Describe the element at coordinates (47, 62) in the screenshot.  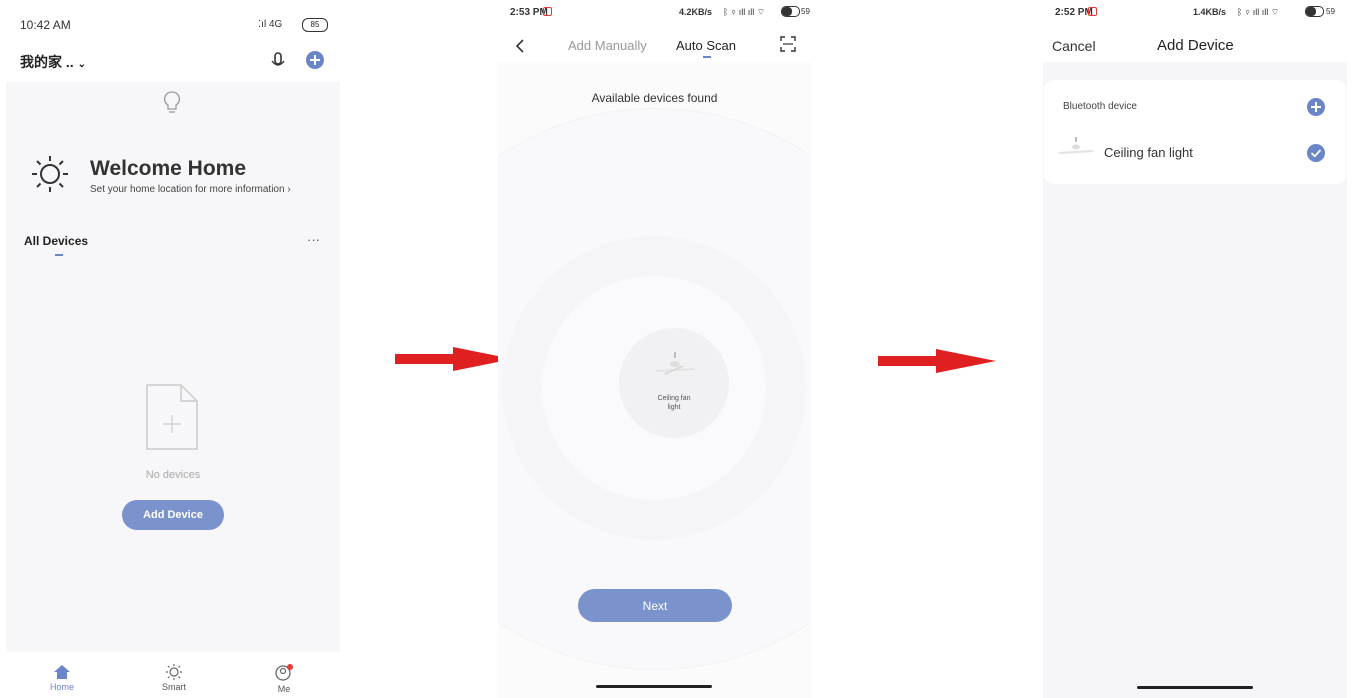
I see `home-name: 我的家 ..` at that location.